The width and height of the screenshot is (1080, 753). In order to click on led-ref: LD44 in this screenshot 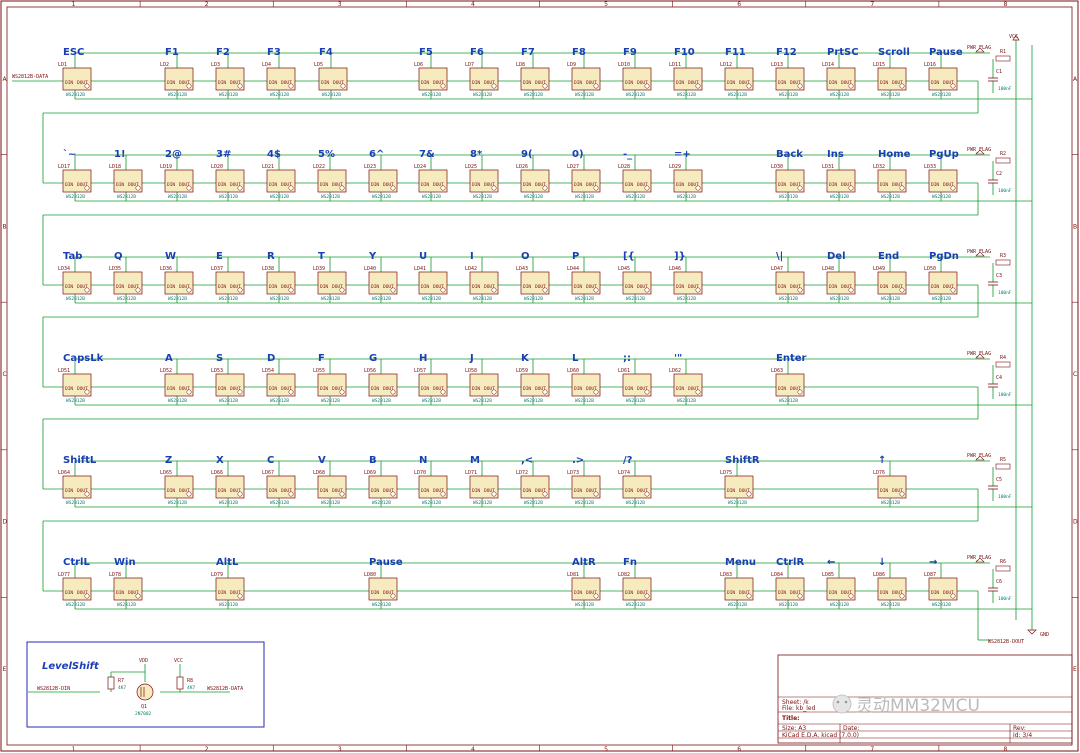, I will do `click(573, 269)`.